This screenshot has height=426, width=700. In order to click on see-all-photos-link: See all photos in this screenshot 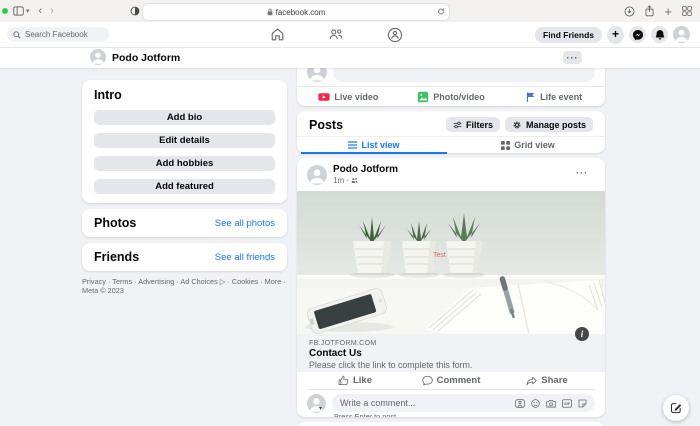, I will do `click(245, 223)`.